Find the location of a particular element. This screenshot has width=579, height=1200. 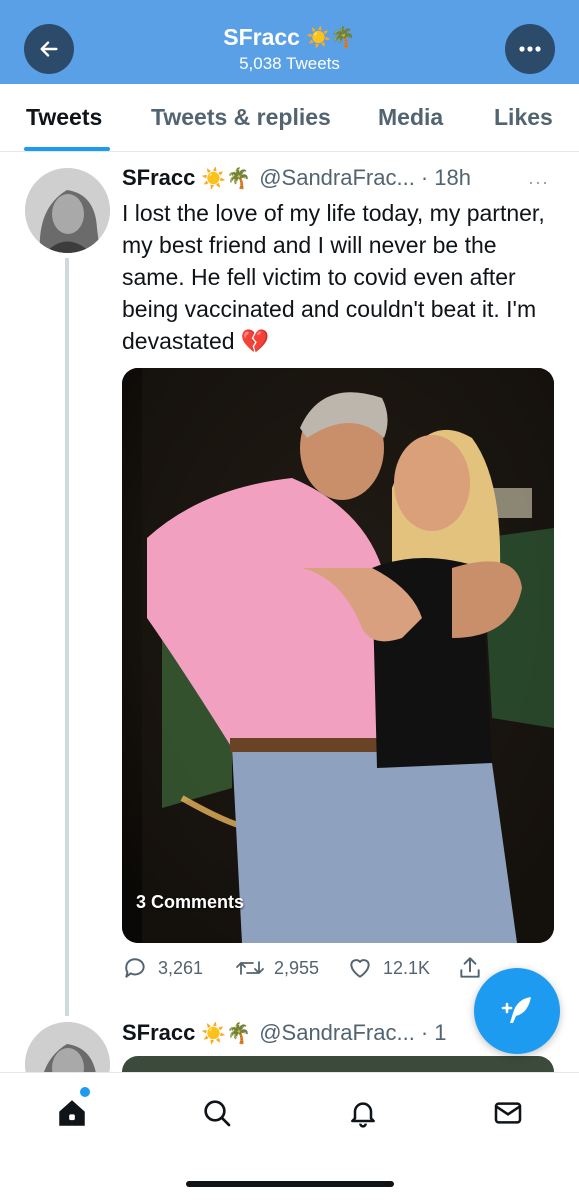

header-title: SFracc is located at coordinates (261, 37).